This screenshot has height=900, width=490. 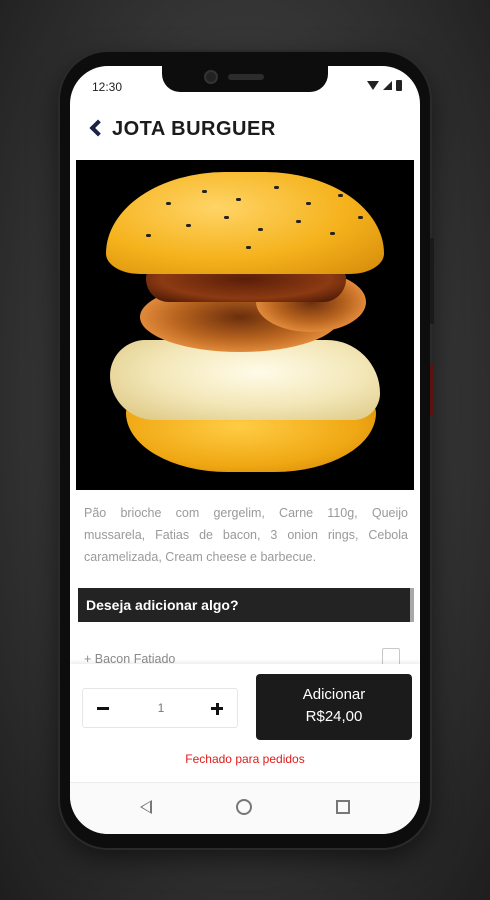 I want to click on closed-message: Fechado para pedidos, so click(x=245, y=759).